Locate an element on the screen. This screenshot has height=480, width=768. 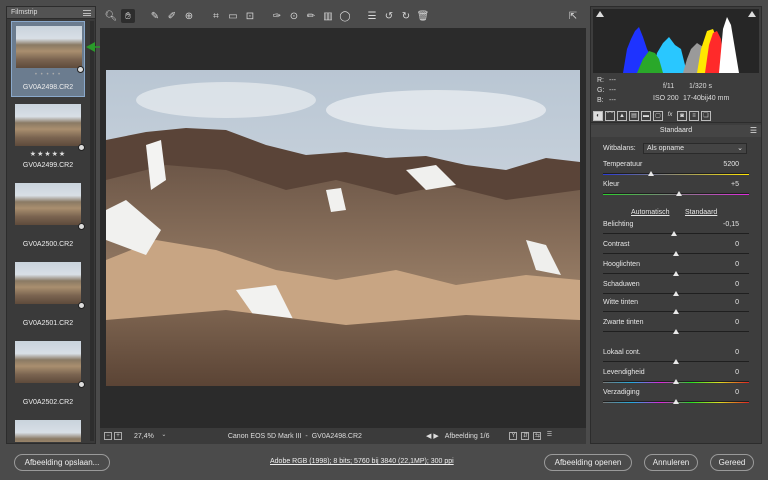
filmstrip-menu-icon is located at coordinates (87, 12).